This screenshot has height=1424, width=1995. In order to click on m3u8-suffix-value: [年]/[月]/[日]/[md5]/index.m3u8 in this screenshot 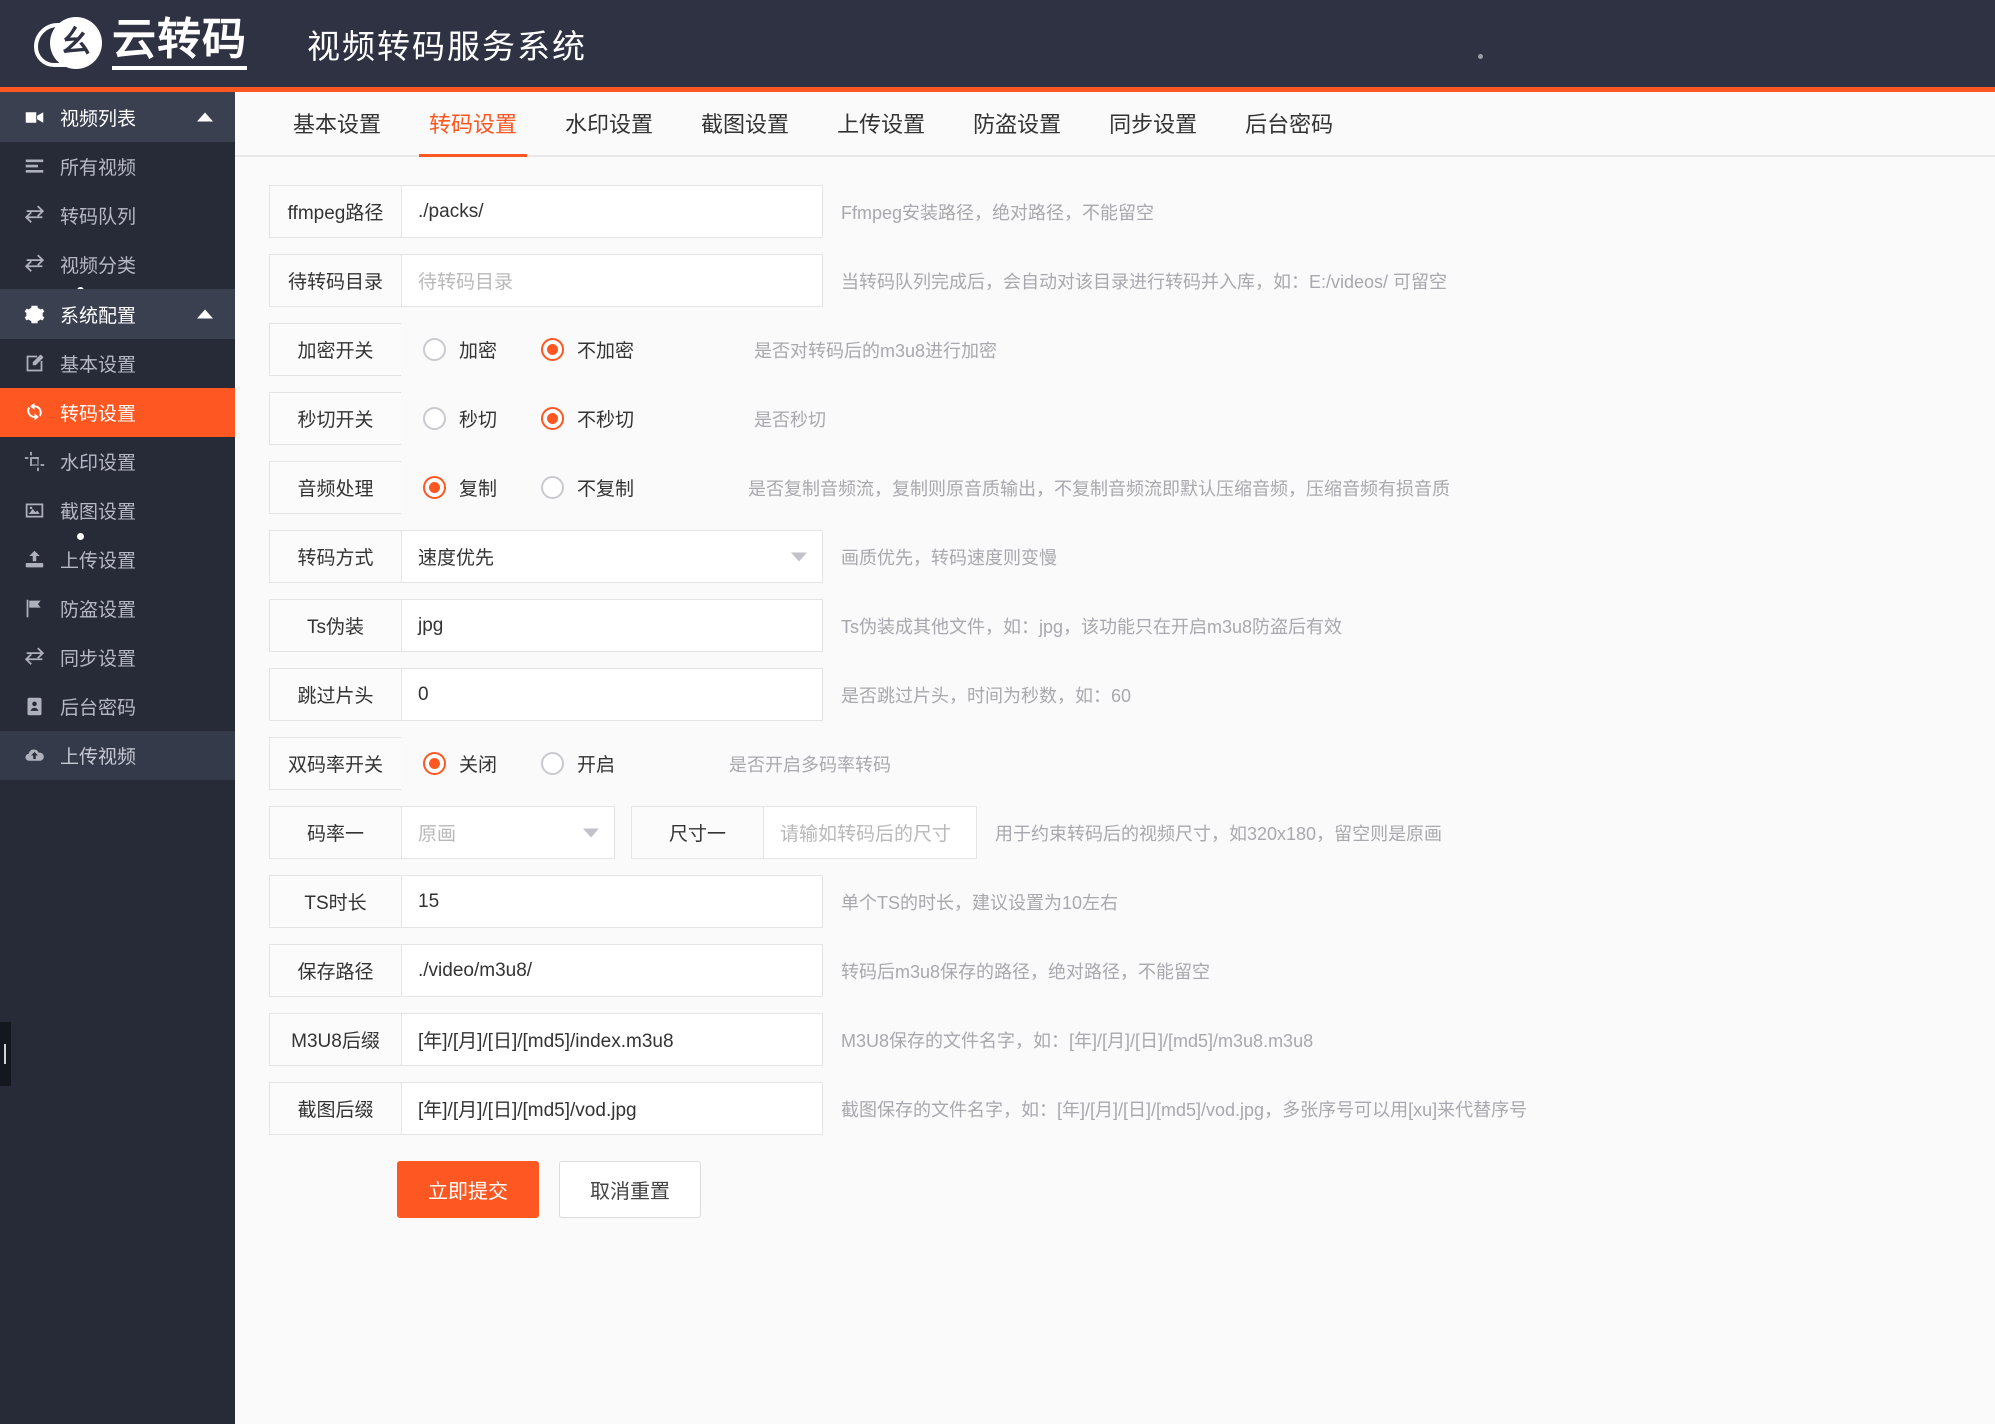, I will do `click(546, 1041)`.